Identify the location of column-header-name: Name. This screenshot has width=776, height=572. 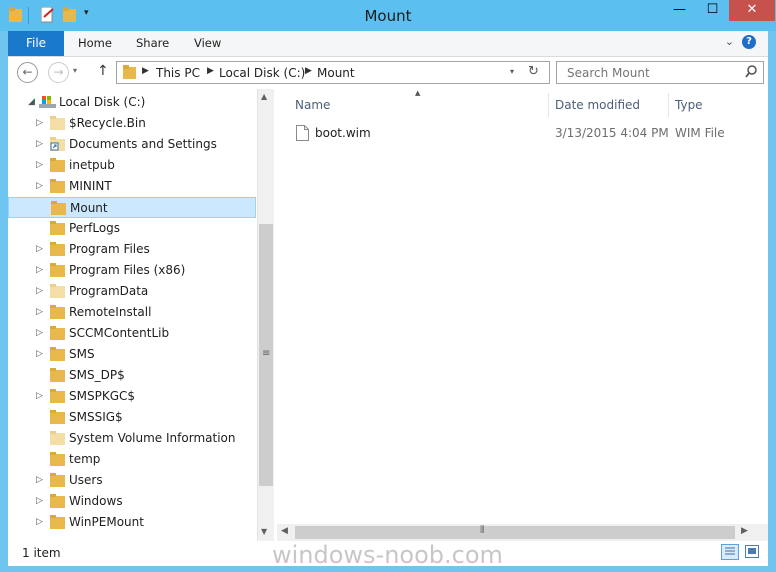
(421, 105).